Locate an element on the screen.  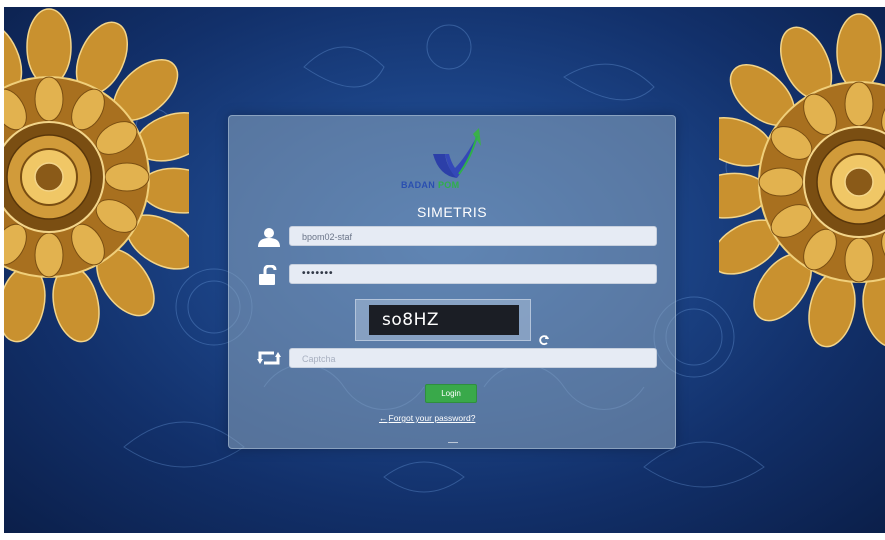
divider is located at coordinates (453, 442).